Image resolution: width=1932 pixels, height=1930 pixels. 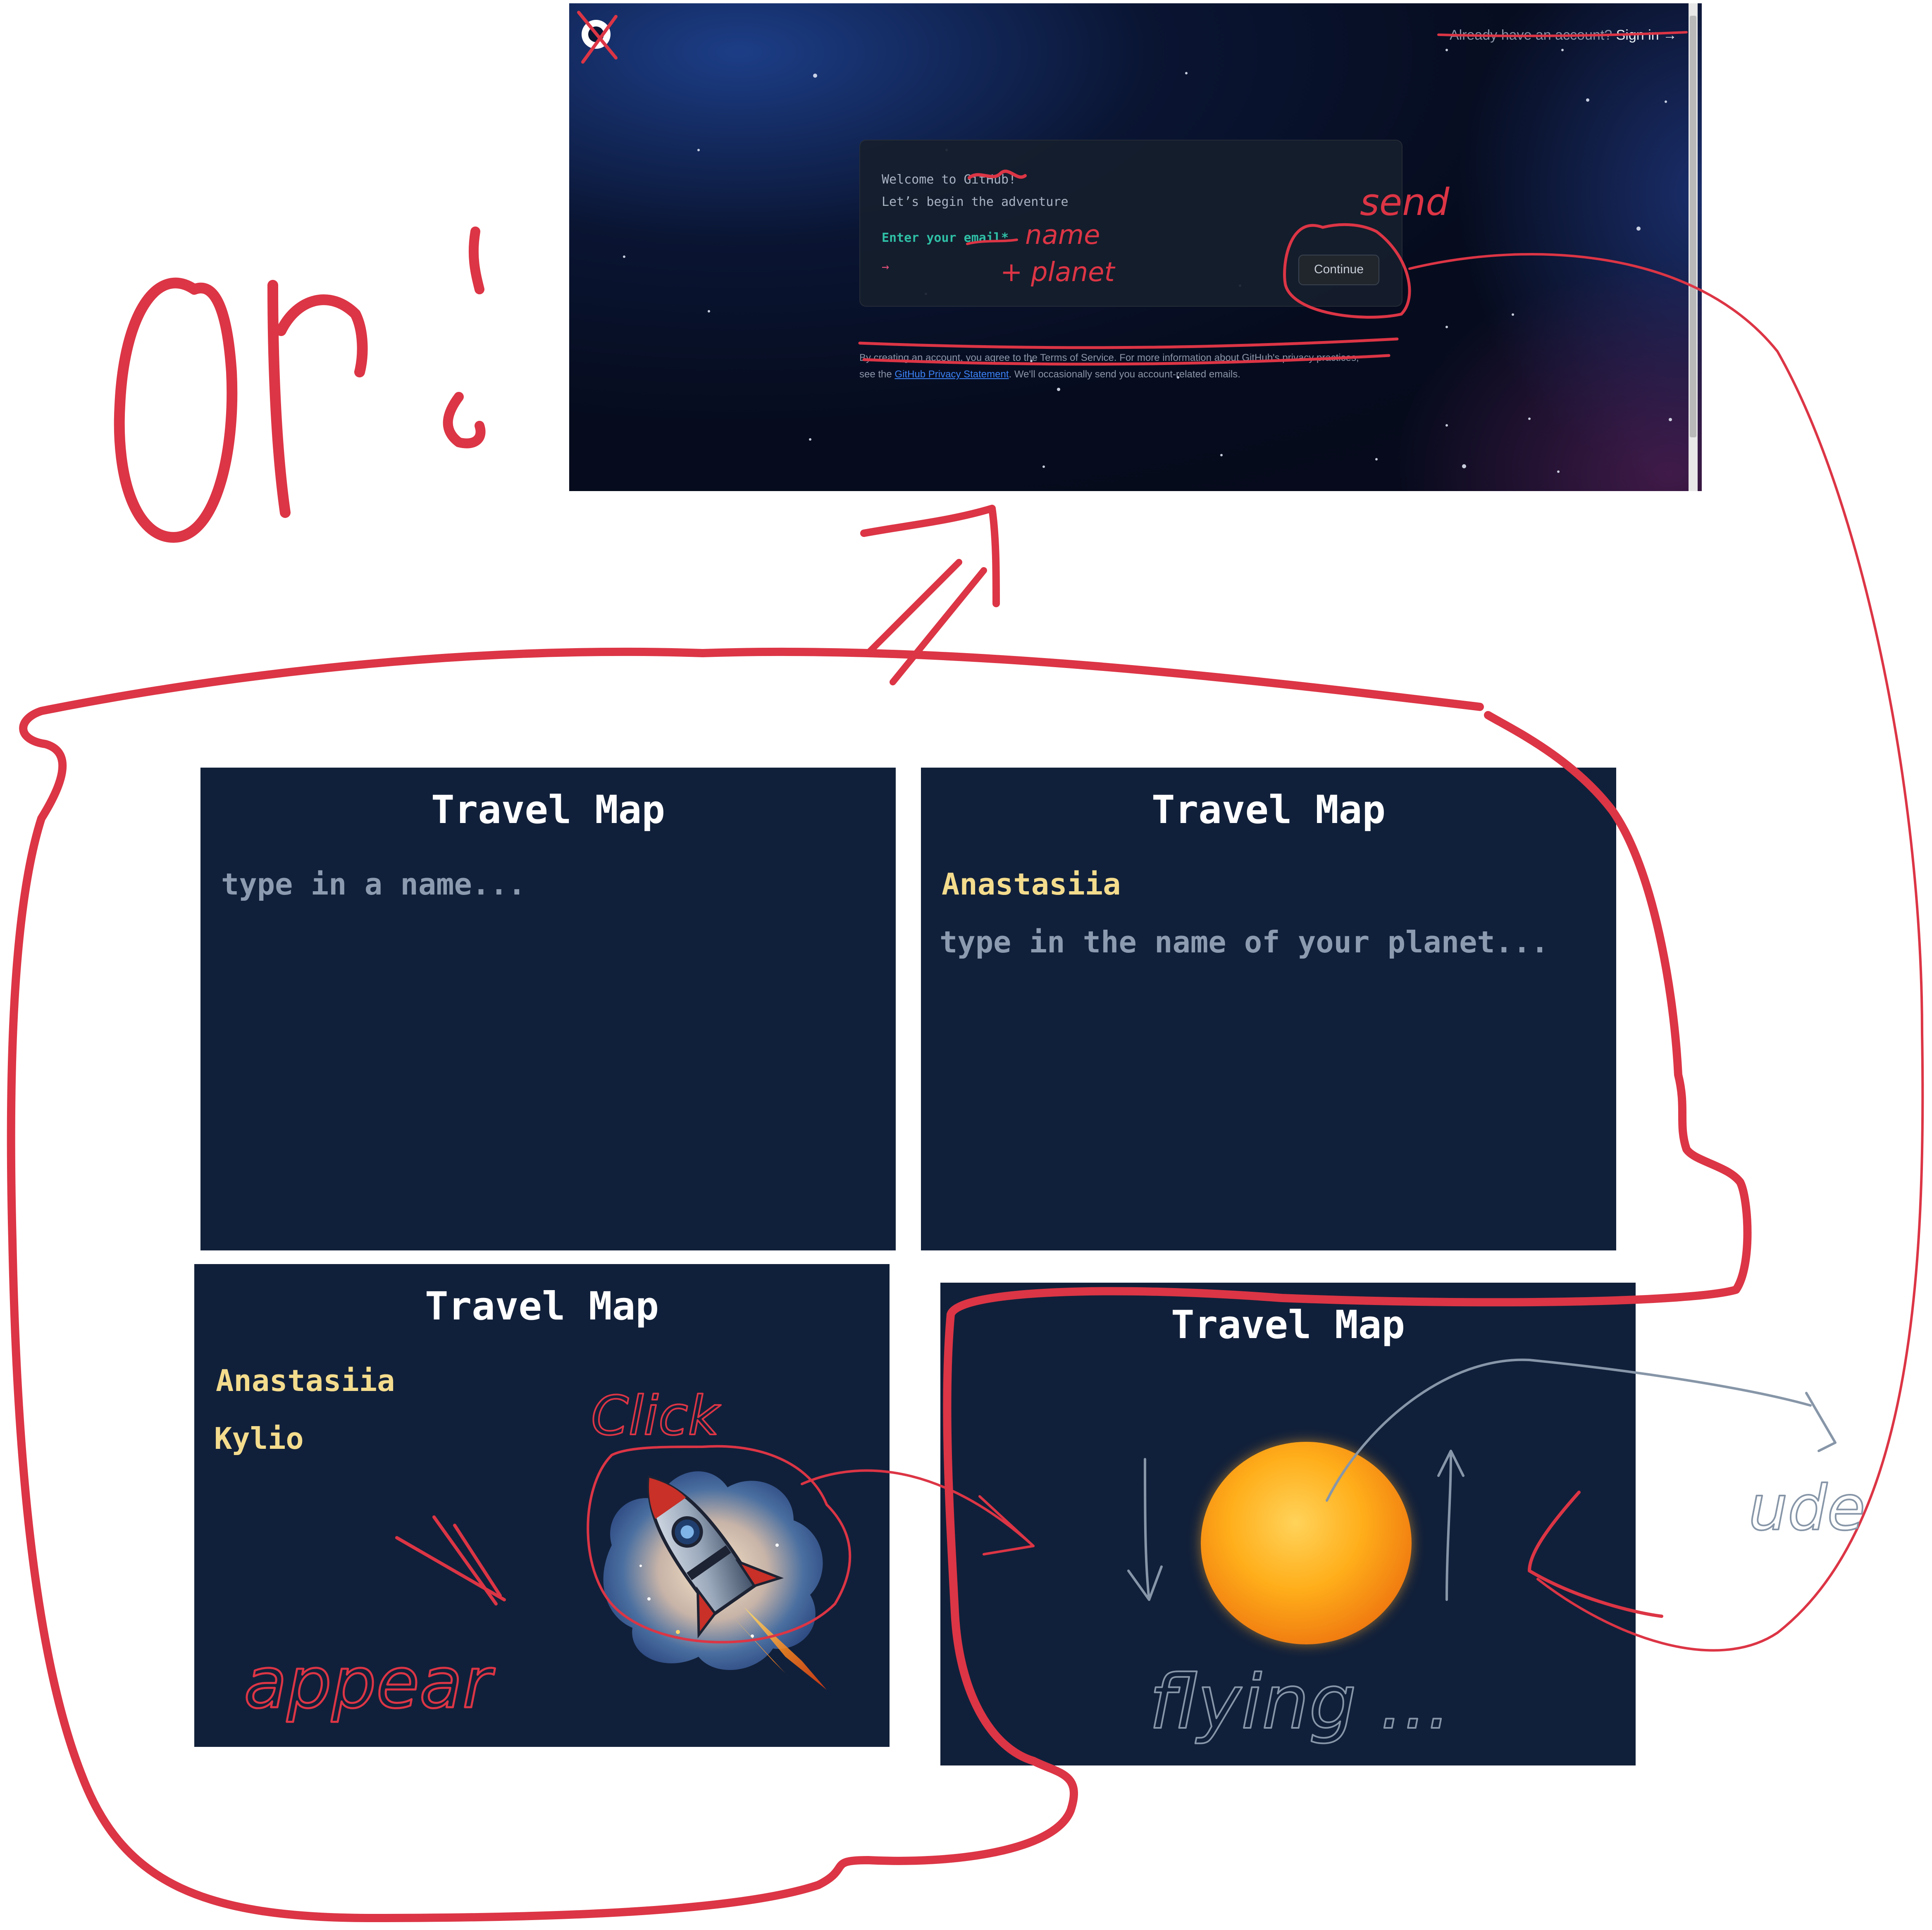 What do you see at coordinates (596, 34) in the screenshot?
I see `github-logo` at bounding box center [596, 34].